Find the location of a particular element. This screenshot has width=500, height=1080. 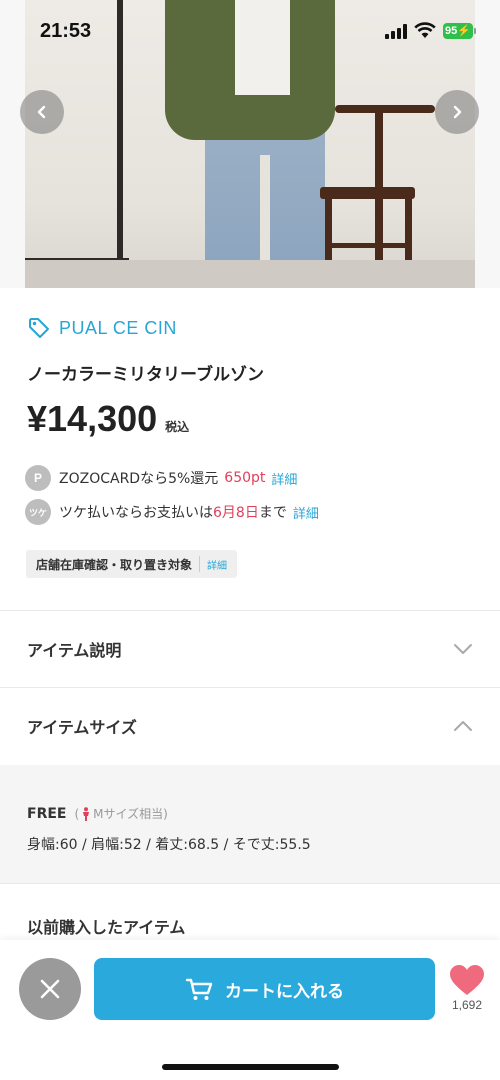

tsuke-payment-row: ツケ ツケ払いならお支払いは 6月8日 まで 詳細 is located at coordinates (172, 512).